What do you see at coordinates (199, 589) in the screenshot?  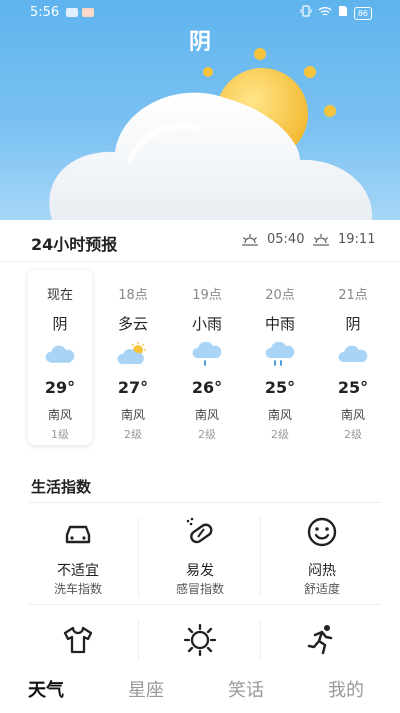 I see `life-index-name: 感冒指数` at bounding box center [199, 589].